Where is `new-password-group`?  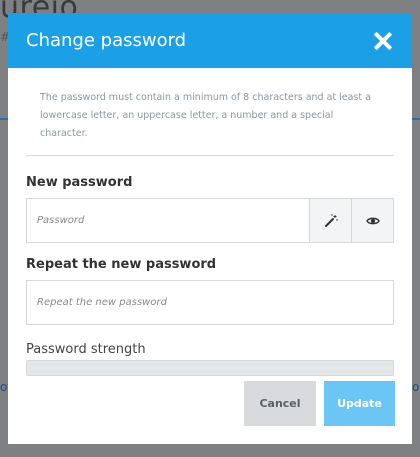
new-password-group is located at coordinates (210, 220).